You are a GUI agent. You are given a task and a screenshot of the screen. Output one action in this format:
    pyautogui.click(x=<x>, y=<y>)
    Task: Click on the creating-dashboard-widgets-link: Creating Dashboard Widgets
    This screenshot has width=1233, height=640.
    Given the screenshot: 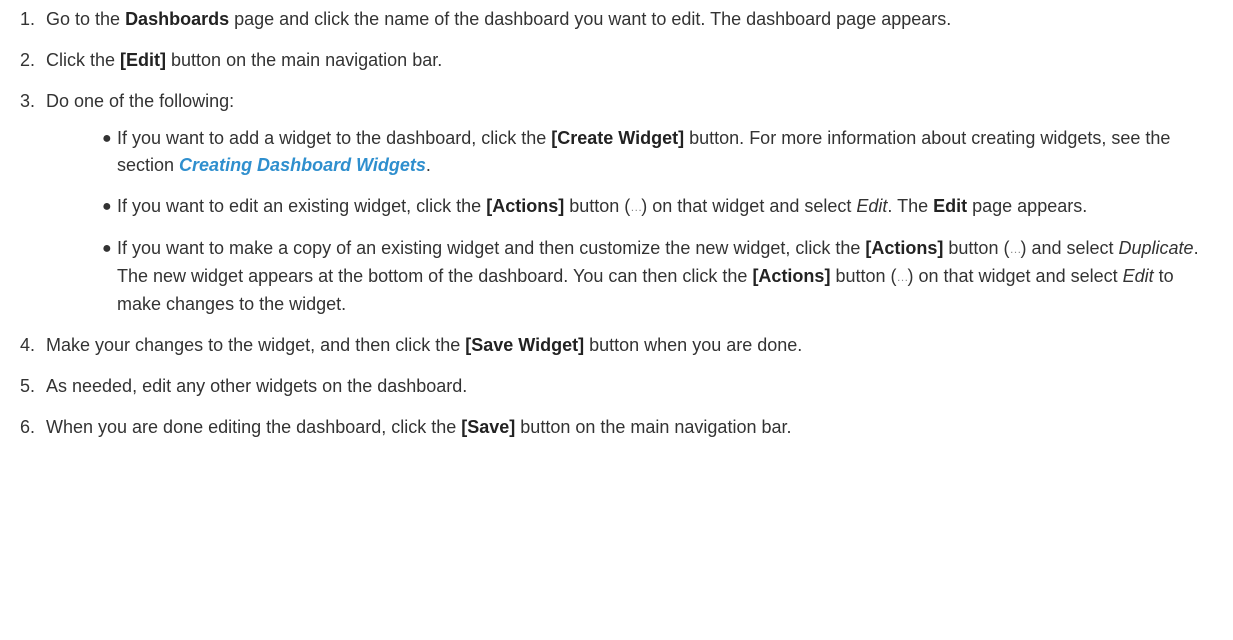 What is the action you would take?
    pyautogui.click(x=302, y=165)
    